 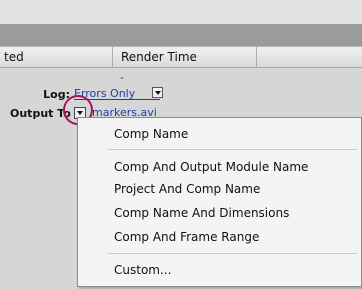 What do you see at coordinates (58, 57) in the screenshot?
I see `column-header-started: ted` at bounding box center [58, 57].